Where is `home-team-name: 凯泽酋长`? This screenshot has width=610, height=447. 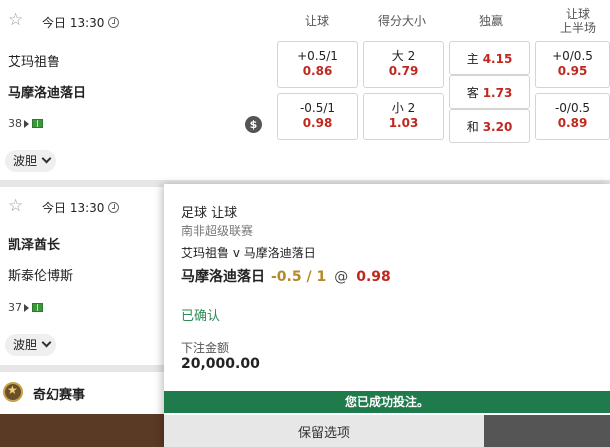 home-team-name: 凯泽酋长 is located at coordinates (34, 243).